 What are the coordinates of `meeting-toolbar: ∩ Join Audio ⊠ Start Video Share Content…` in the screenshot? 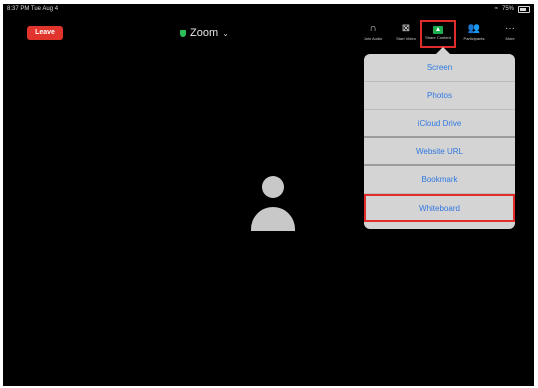 It's located at (442, 33).